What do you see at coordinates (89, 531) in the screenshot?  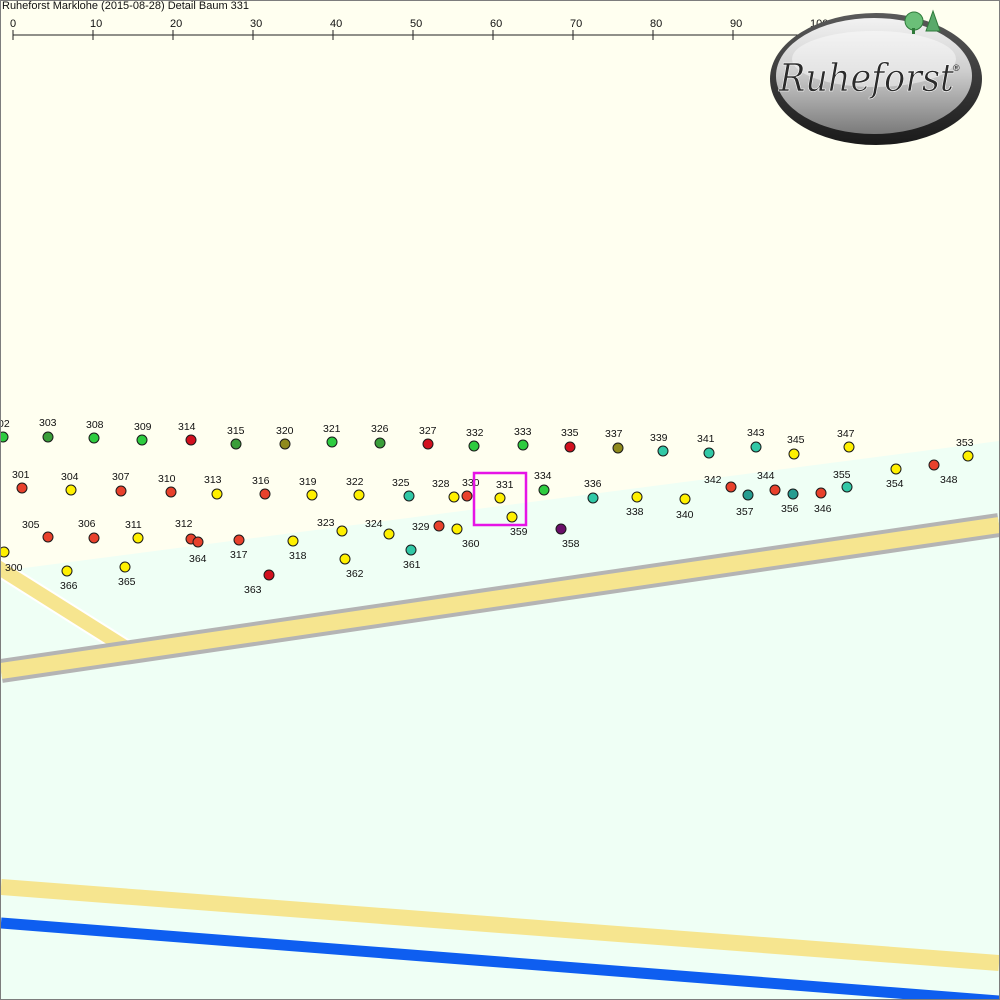 I see `tree-306: 306` at bounding box center [89, 531].